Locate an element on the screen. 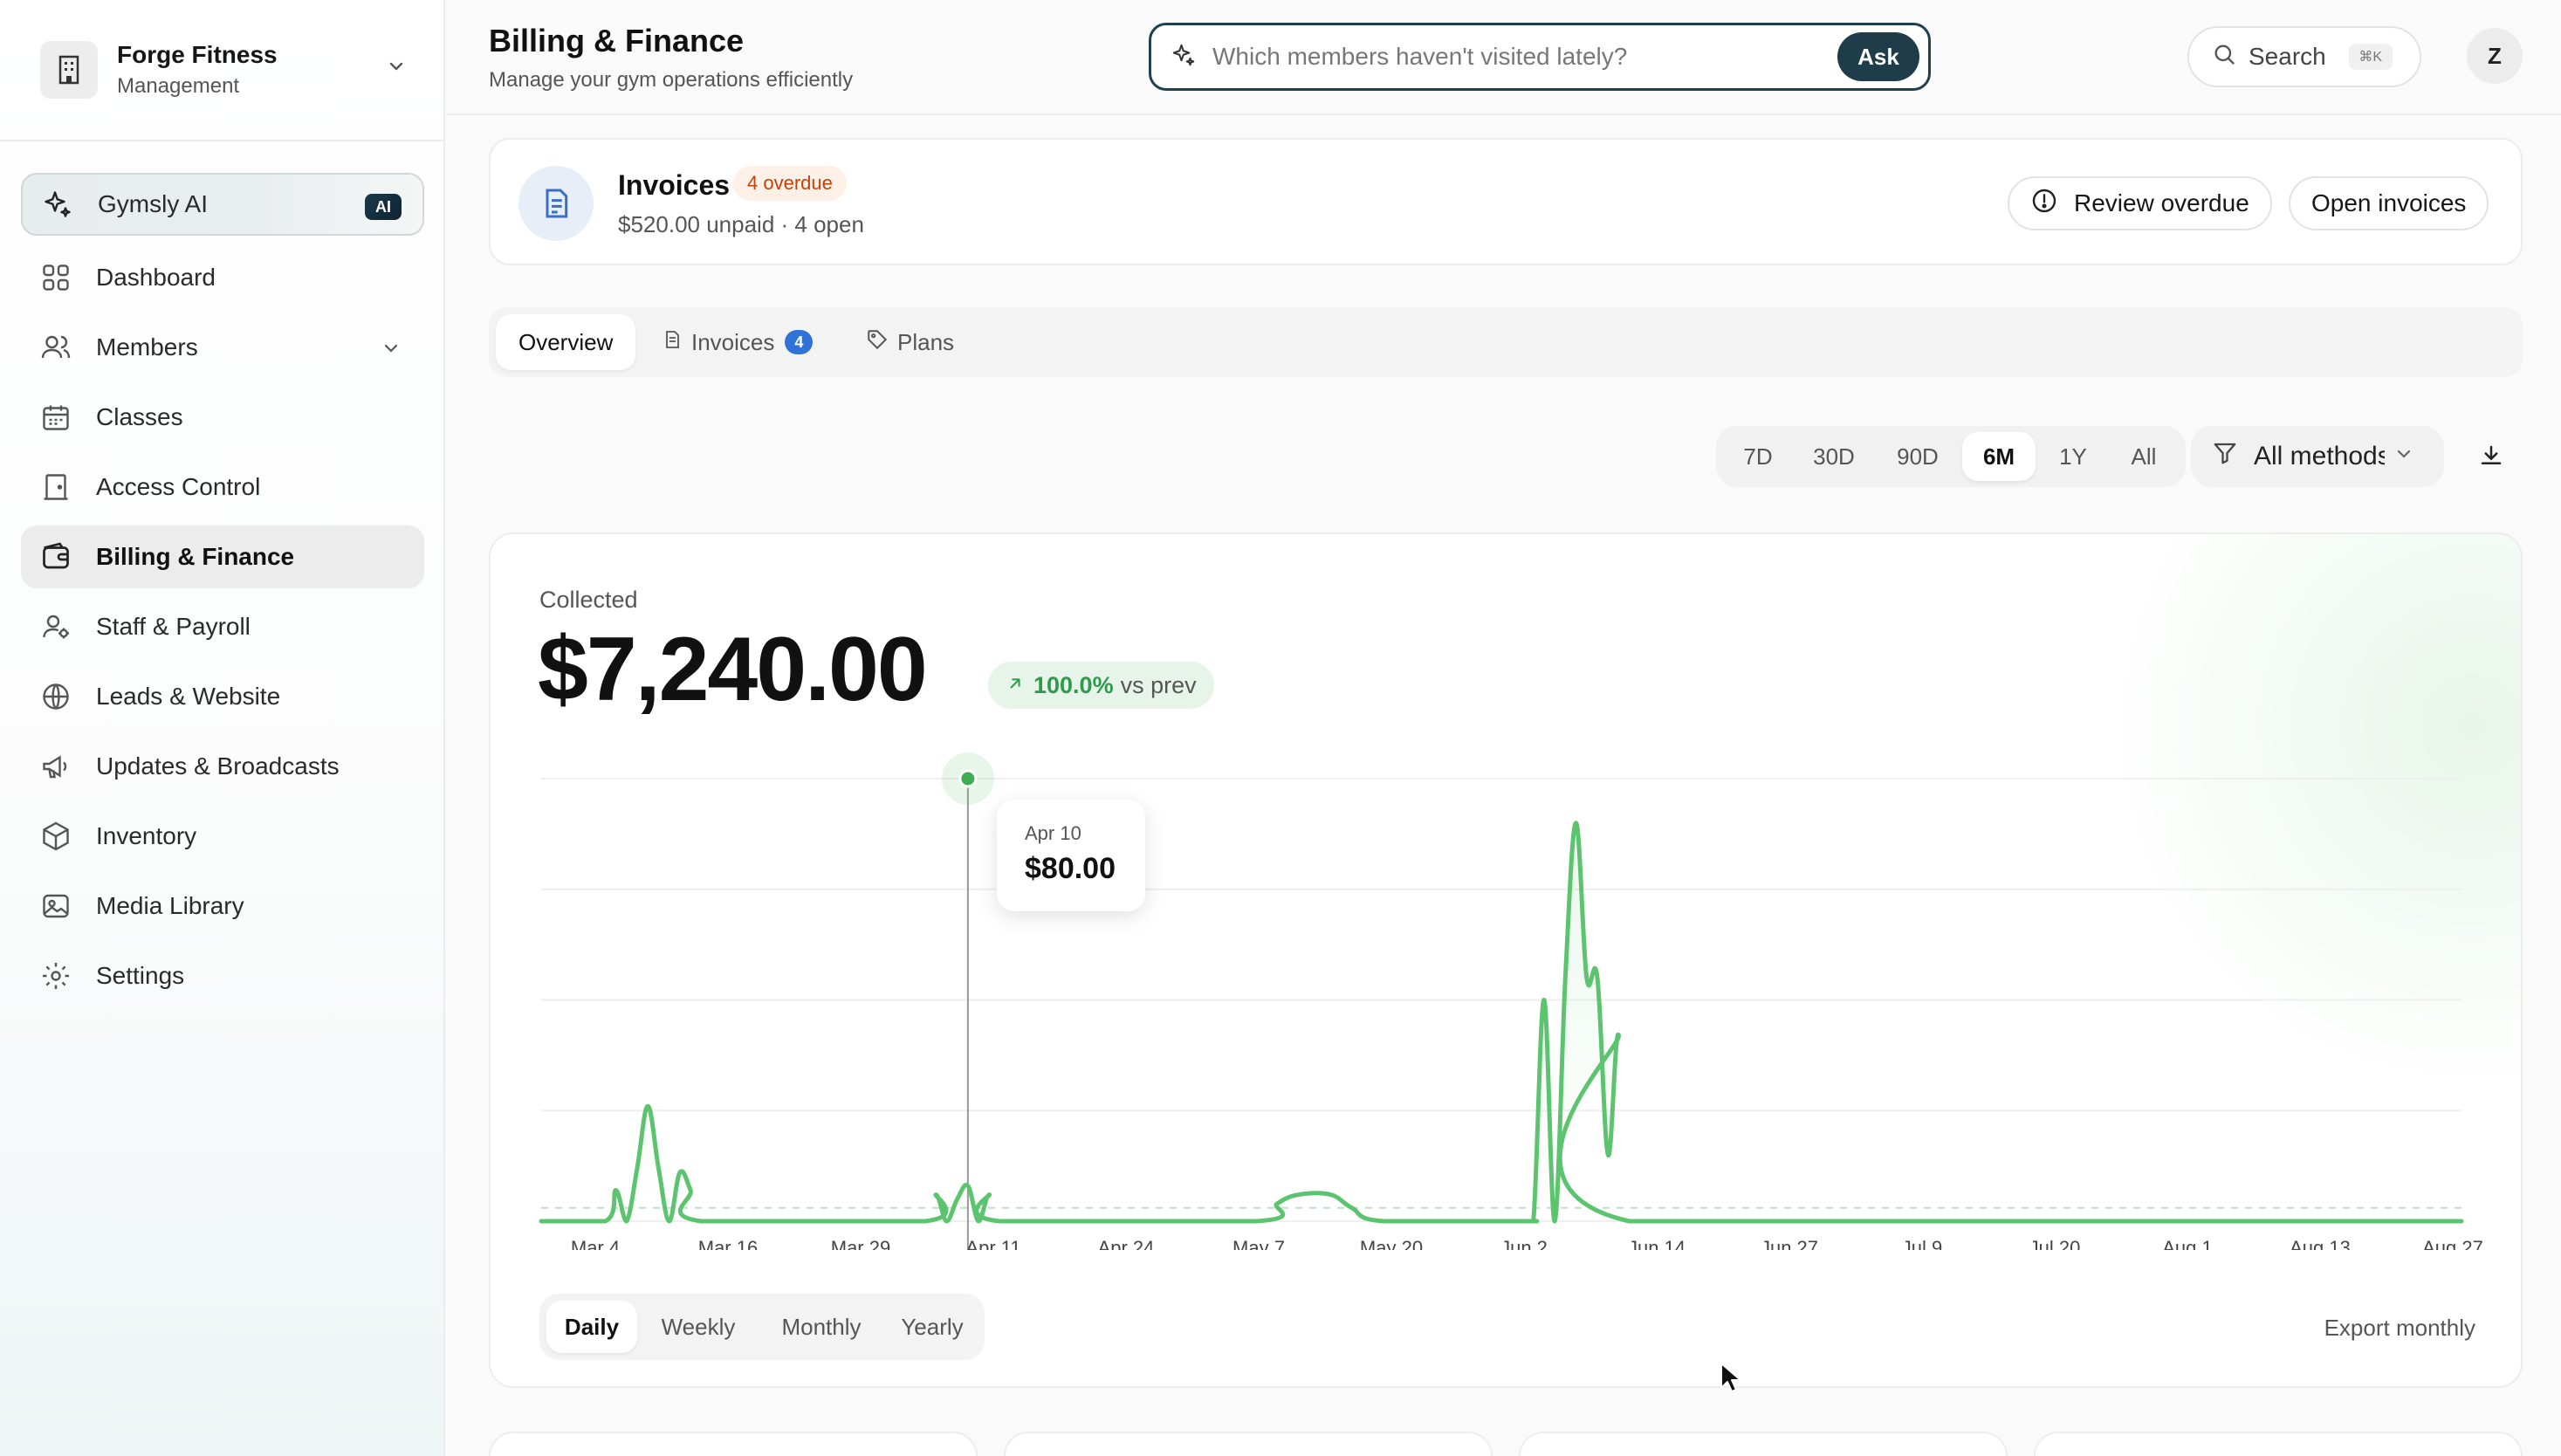 This screenshot has height=1456, width=2561. sidebar-item-gymsly-ai: Gymsly AI AI is located at coordinates (222, 204).